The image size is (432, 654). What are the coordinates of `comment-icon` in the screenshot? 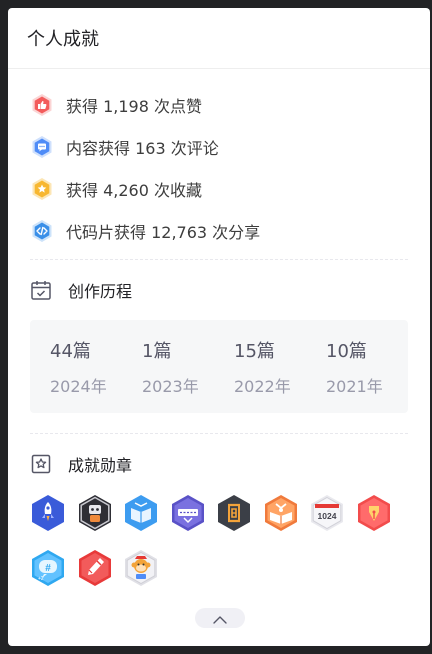 It's located at (42, 147).